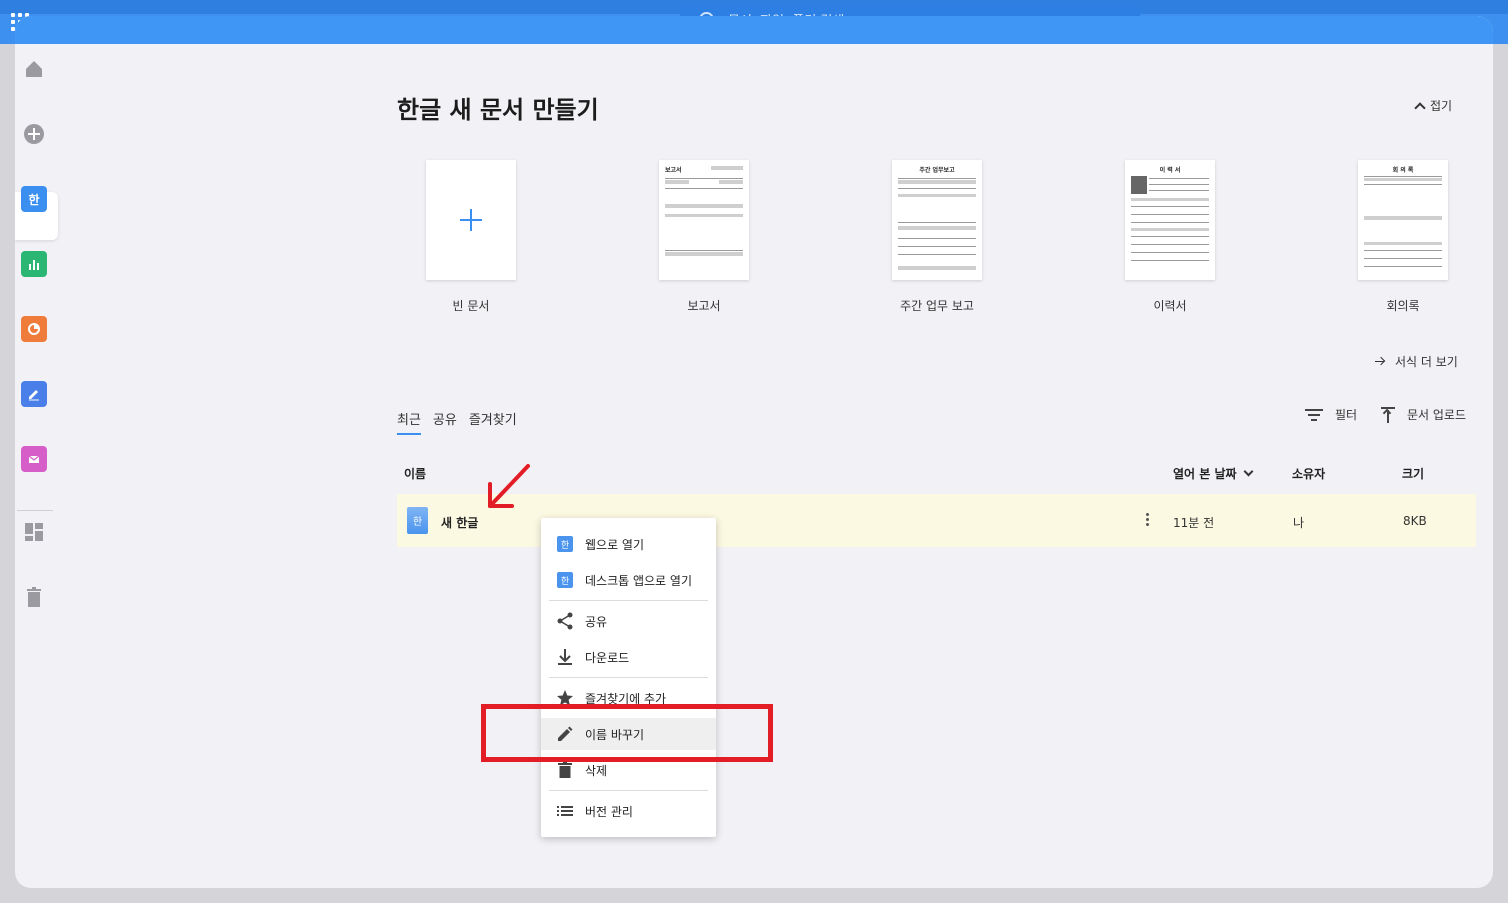  What do you see at coordinates (1170, 170) in the screenshot?
I see `template-doc-header: 이 력 서` at bounding box center [1170, 170].